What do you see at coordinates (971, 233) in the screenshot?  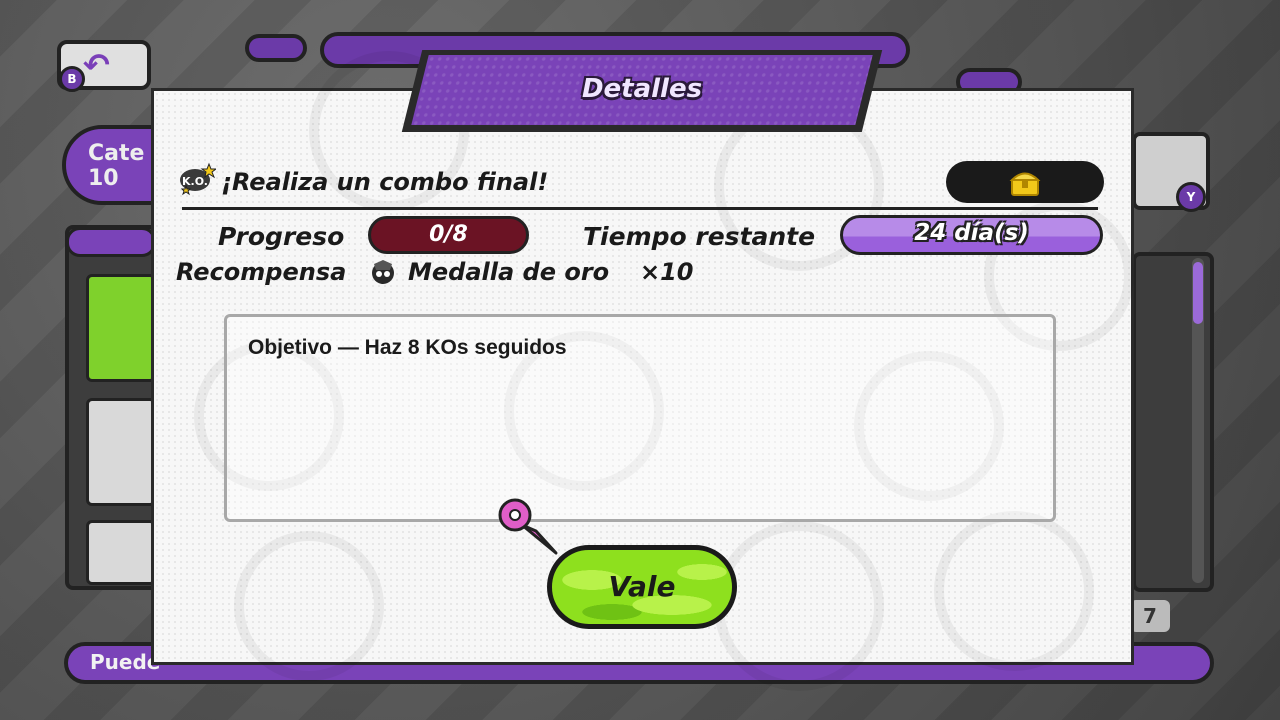 I see `time-remaining-value: 24 día(s)` at bounding box center [971, 233].